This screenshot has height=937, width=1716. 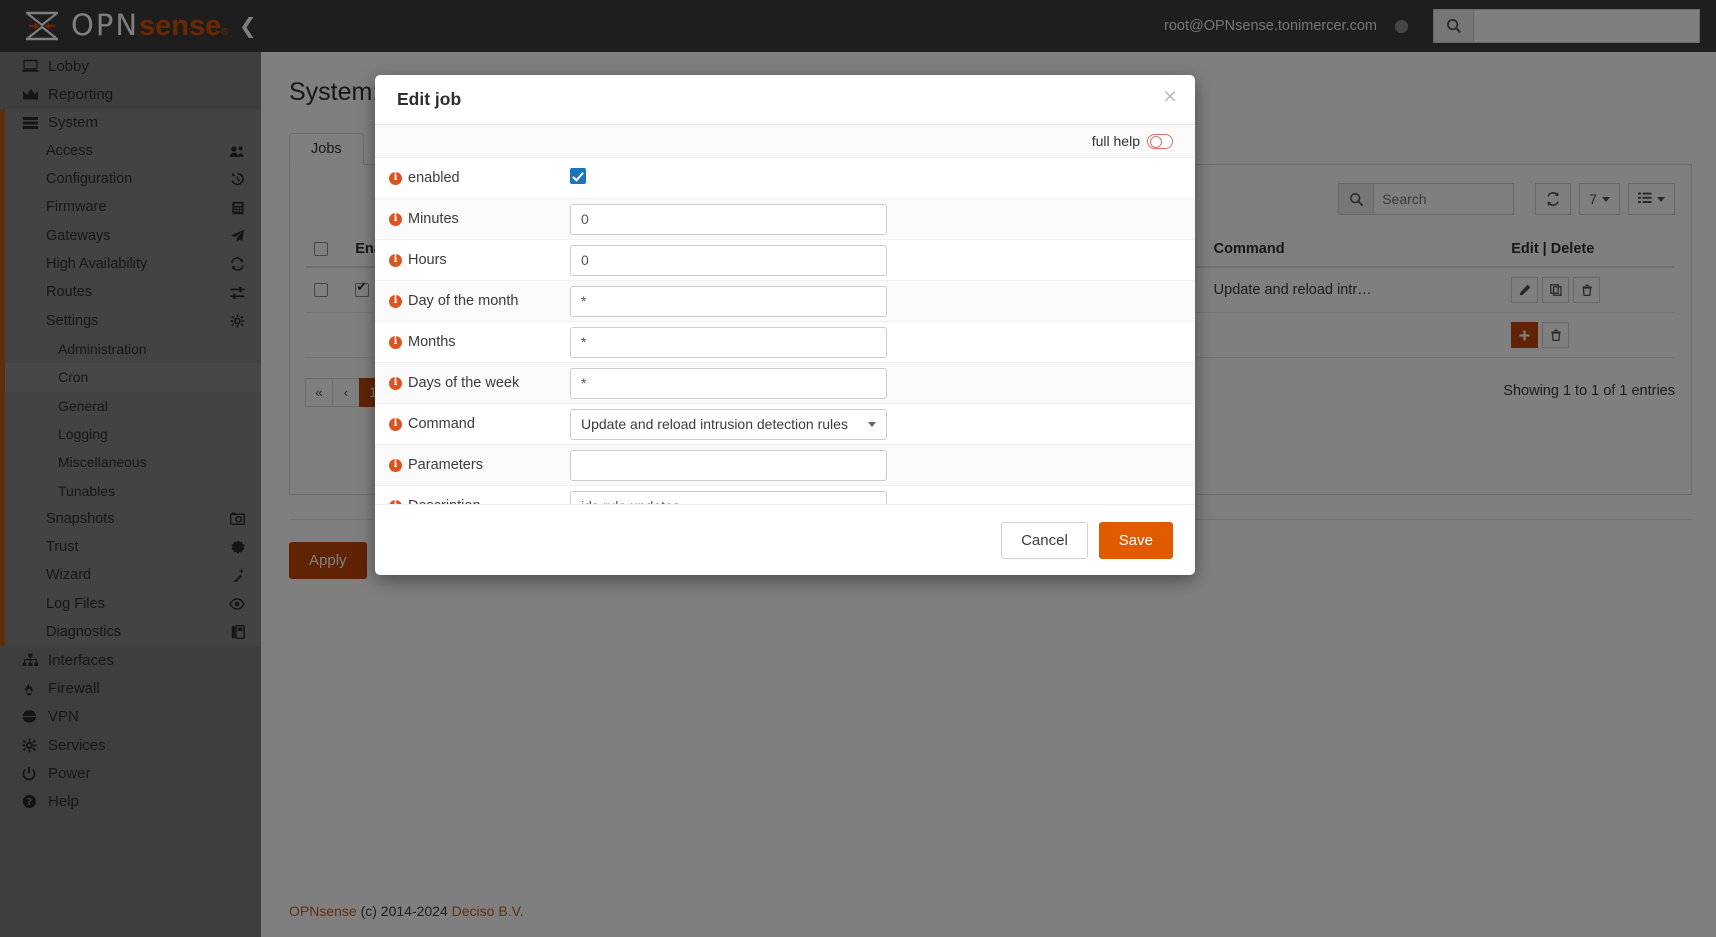 I want to click on field-row-months: i Months, so click(x=785, y=342).